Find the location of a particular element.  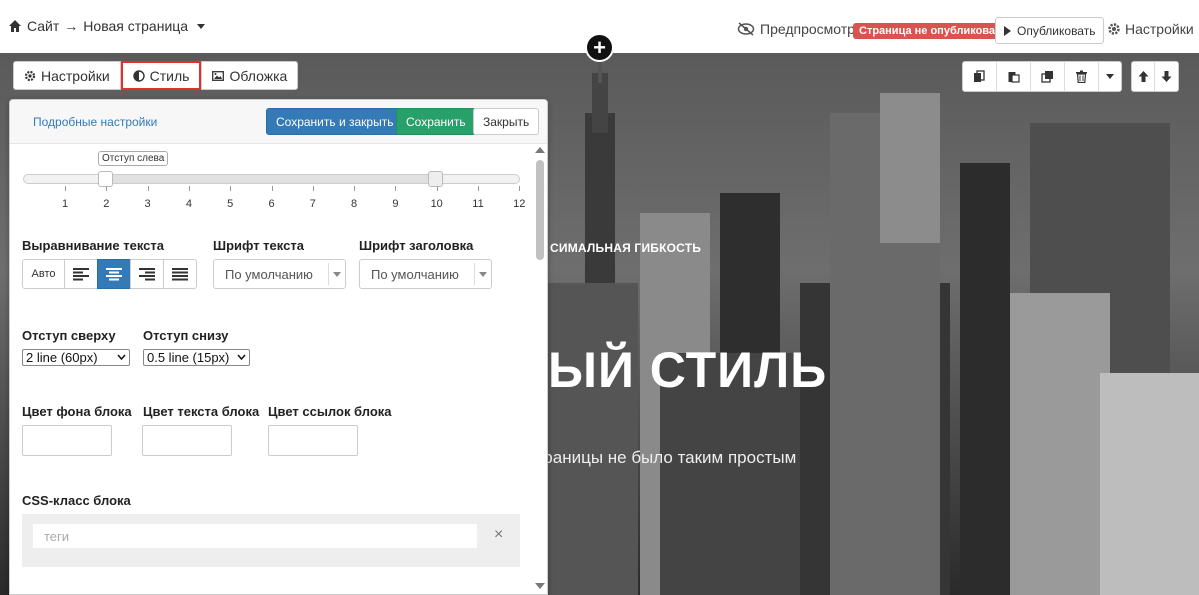

font-heading-select: По умолчанию is located at coordinates (425, 274).